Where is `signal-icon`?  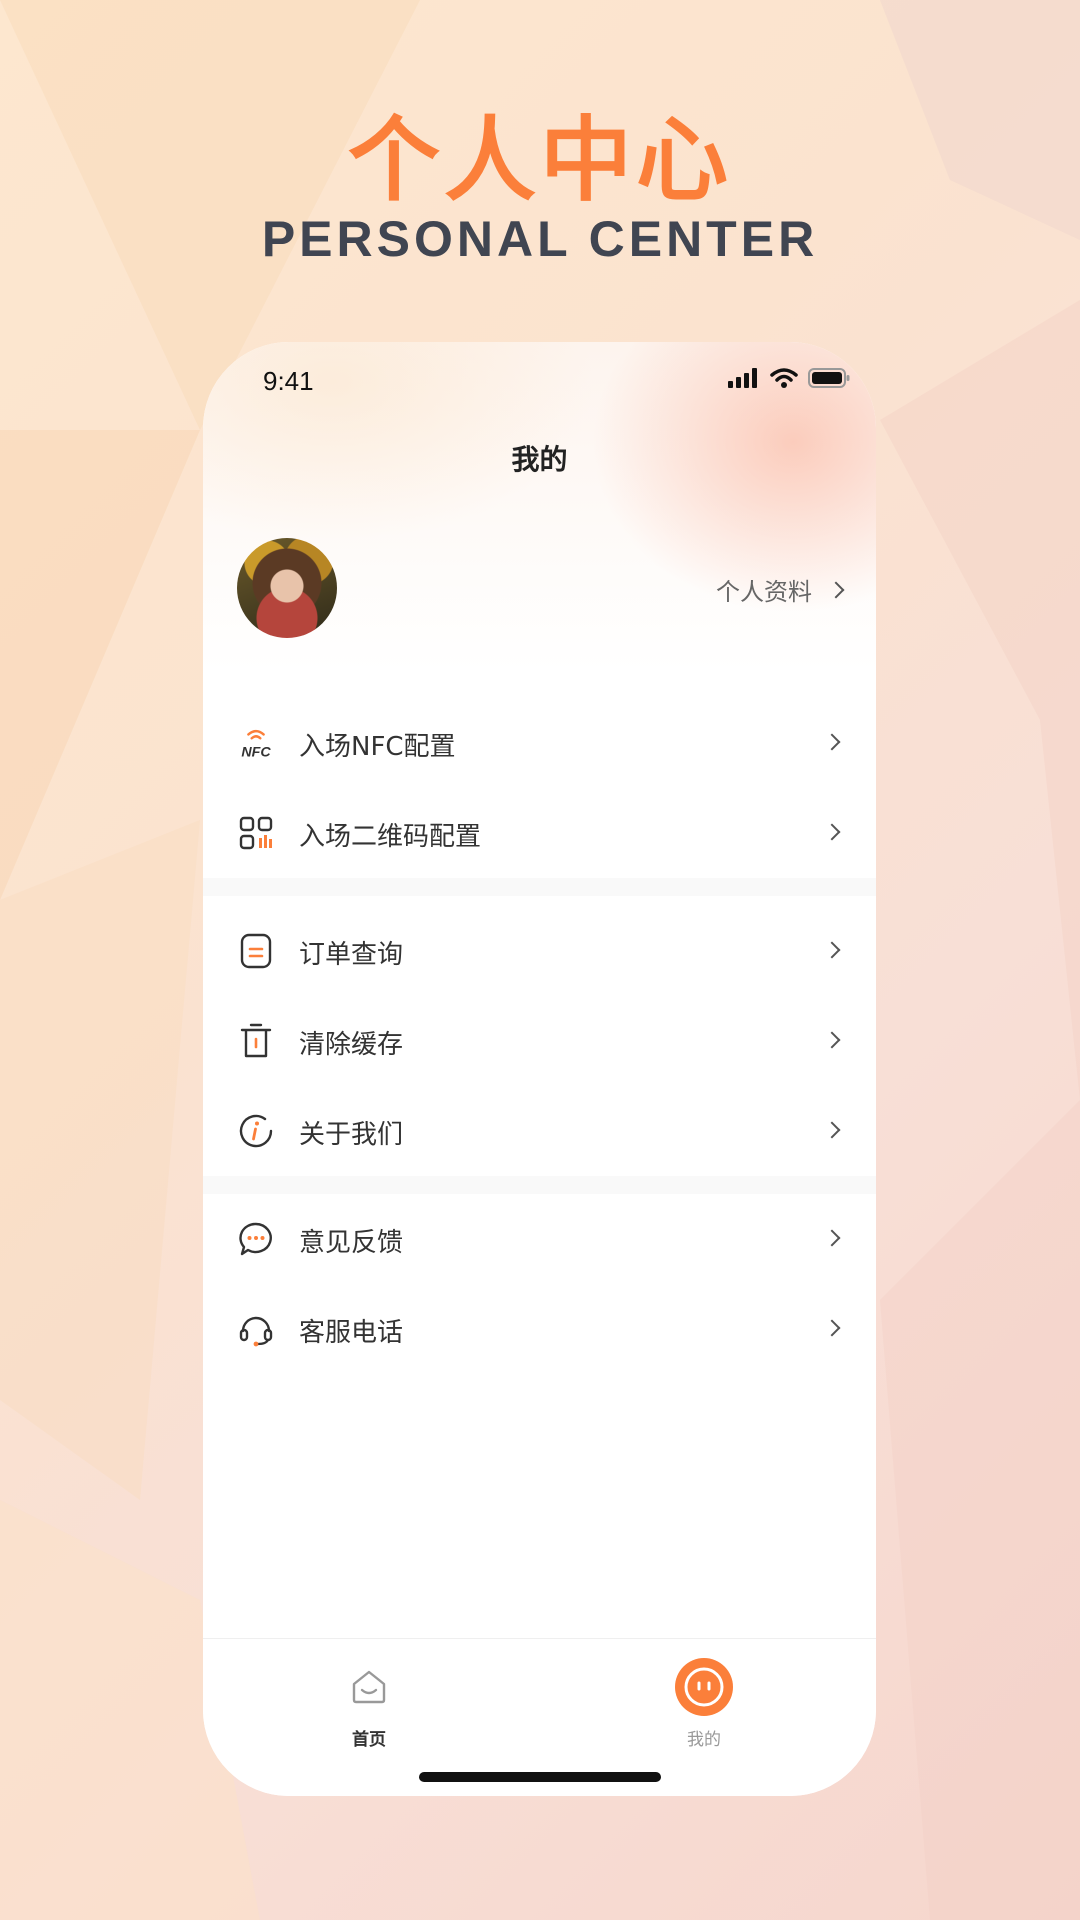
signal-icon is located at coordinates (742, 378).